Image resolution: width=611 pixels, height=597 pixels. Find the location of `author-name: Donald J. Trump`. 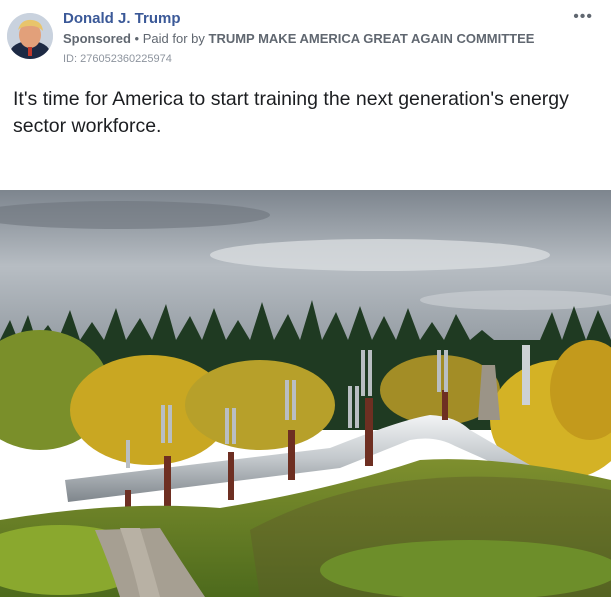

author-name: Donald J. Trump is located at coordinates (122, 18).